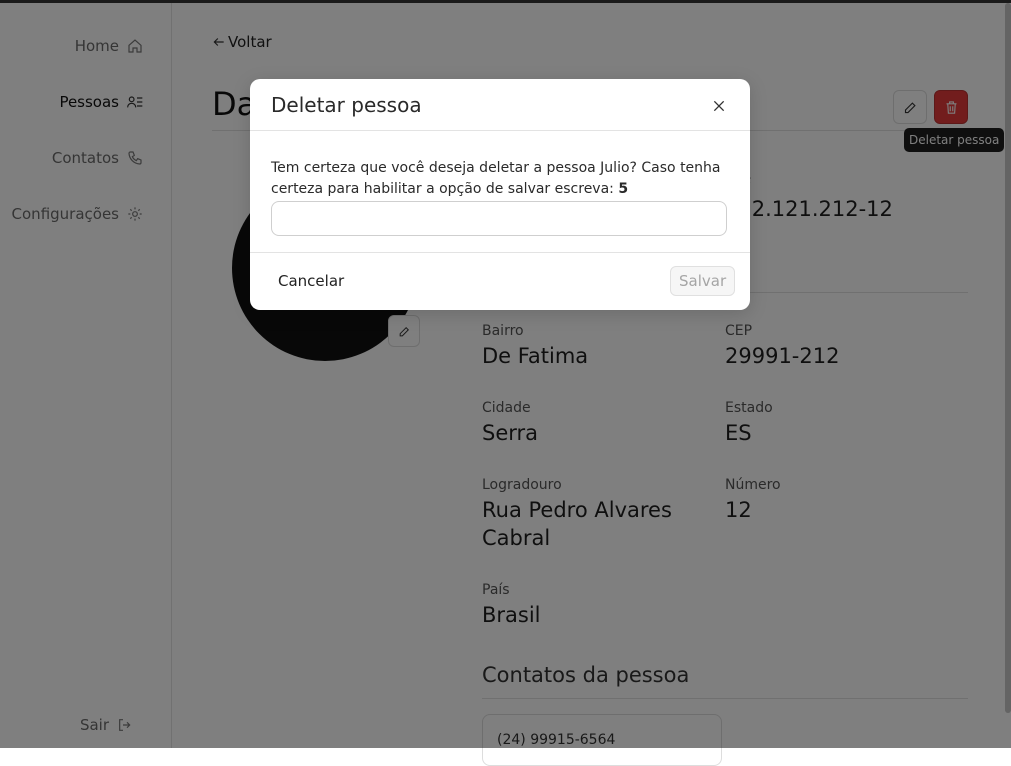  Describe the element at coordinates (623, 189) in the screenshot. I see `confirmation-code: 5` at that location.